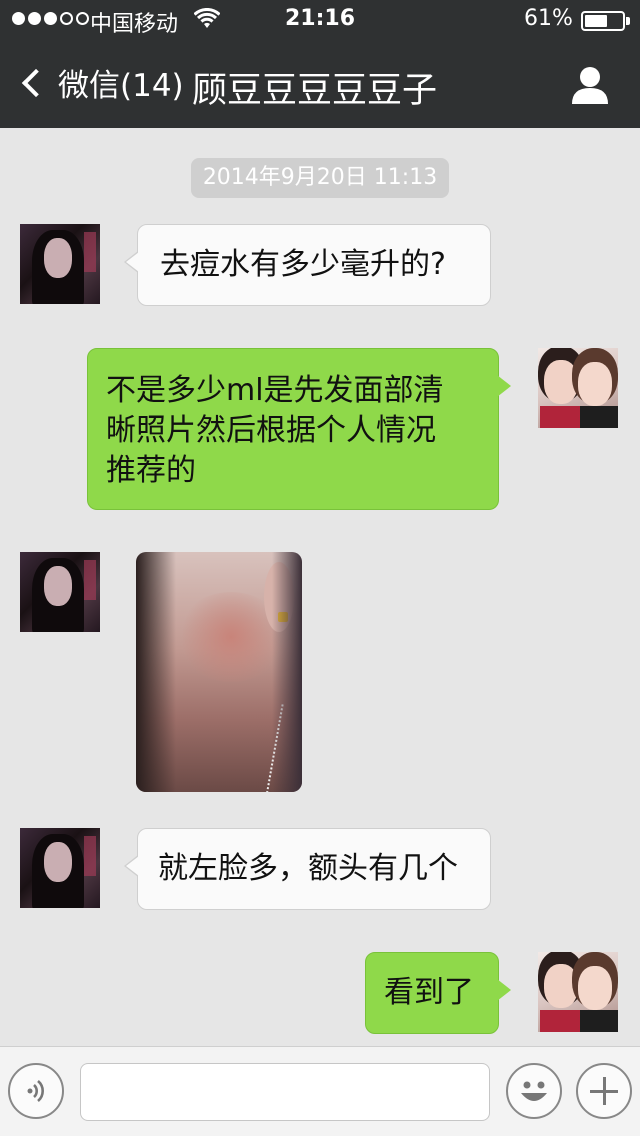  Describe the element at coordinates (590, 84) in the screenshot. I see `profile-icon` at that location.